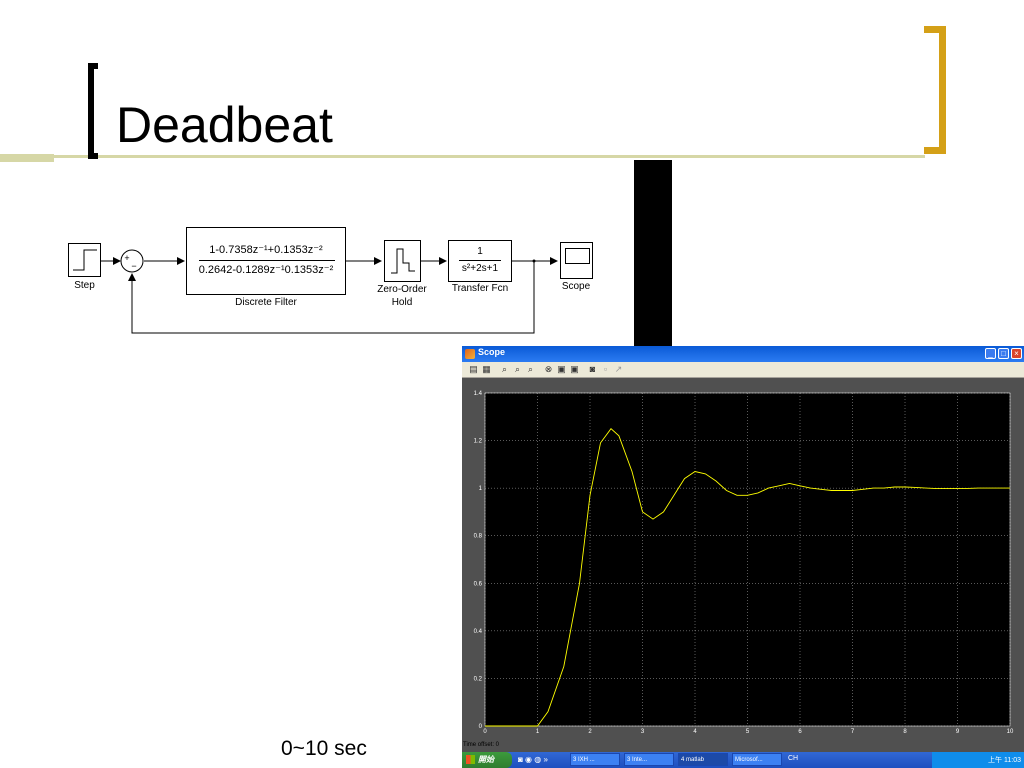  Describe the element at coordinates (748, 732) in the screenshot. I see `x-tick-label: 5` at that location.